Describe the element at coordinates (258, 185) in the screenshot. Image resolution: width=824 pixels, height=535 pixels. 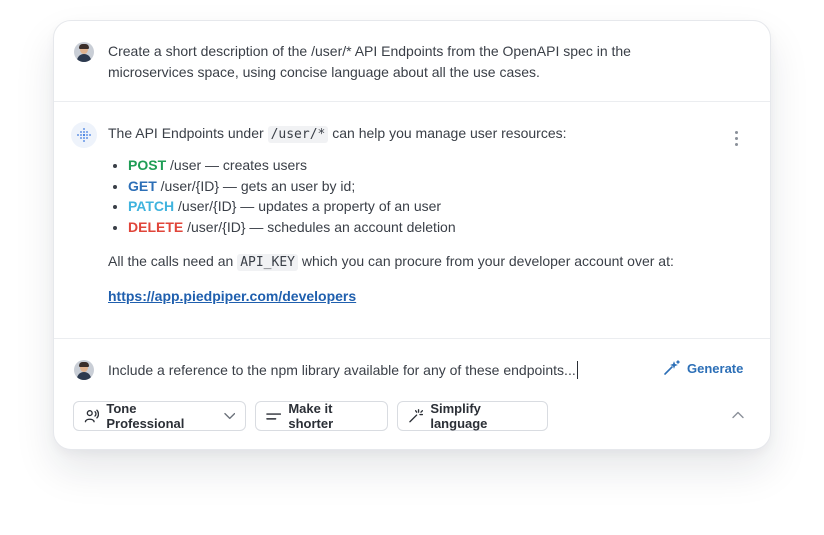
I see `endpoint-text: /user/{ID} — gets an user by id;` at that location.